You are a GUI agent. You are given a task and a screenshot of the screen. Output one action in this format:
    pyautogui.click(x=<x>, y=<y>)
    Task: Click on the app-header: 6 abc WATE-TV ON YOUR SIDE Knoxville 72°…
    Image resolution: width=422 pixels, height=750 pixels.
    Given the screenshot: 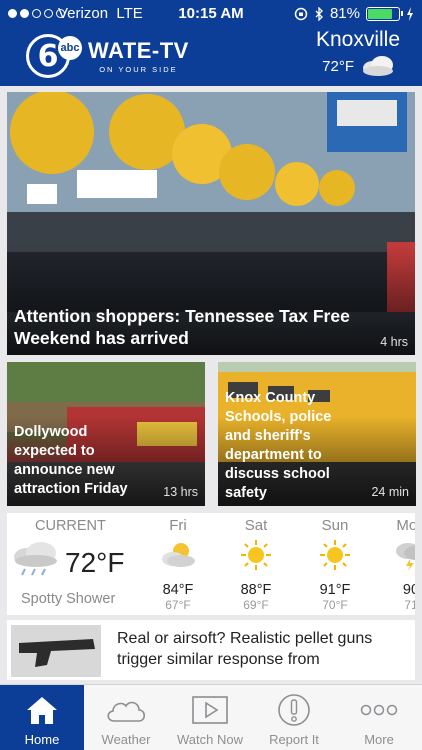 What is the action you would take?
    pyautogui.click(x=211, y=57)
    